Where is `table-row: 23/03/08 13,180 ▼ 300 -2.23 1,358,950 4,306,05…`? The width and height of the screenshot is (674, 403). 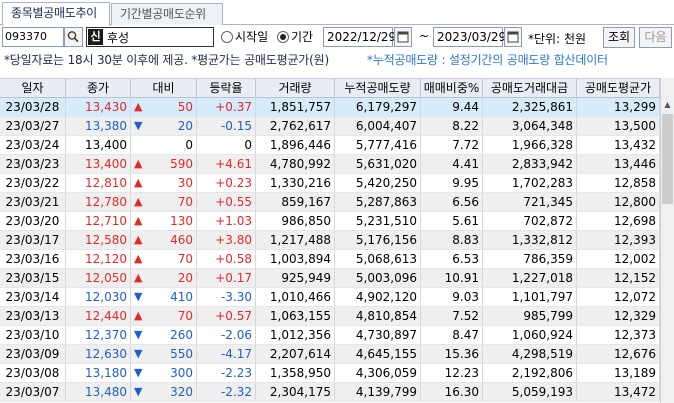
table-row: 23/03/08 13,180 ▼ 300 -2.23 1,358,950 4,306,05… is located at coordinates (330, 373).